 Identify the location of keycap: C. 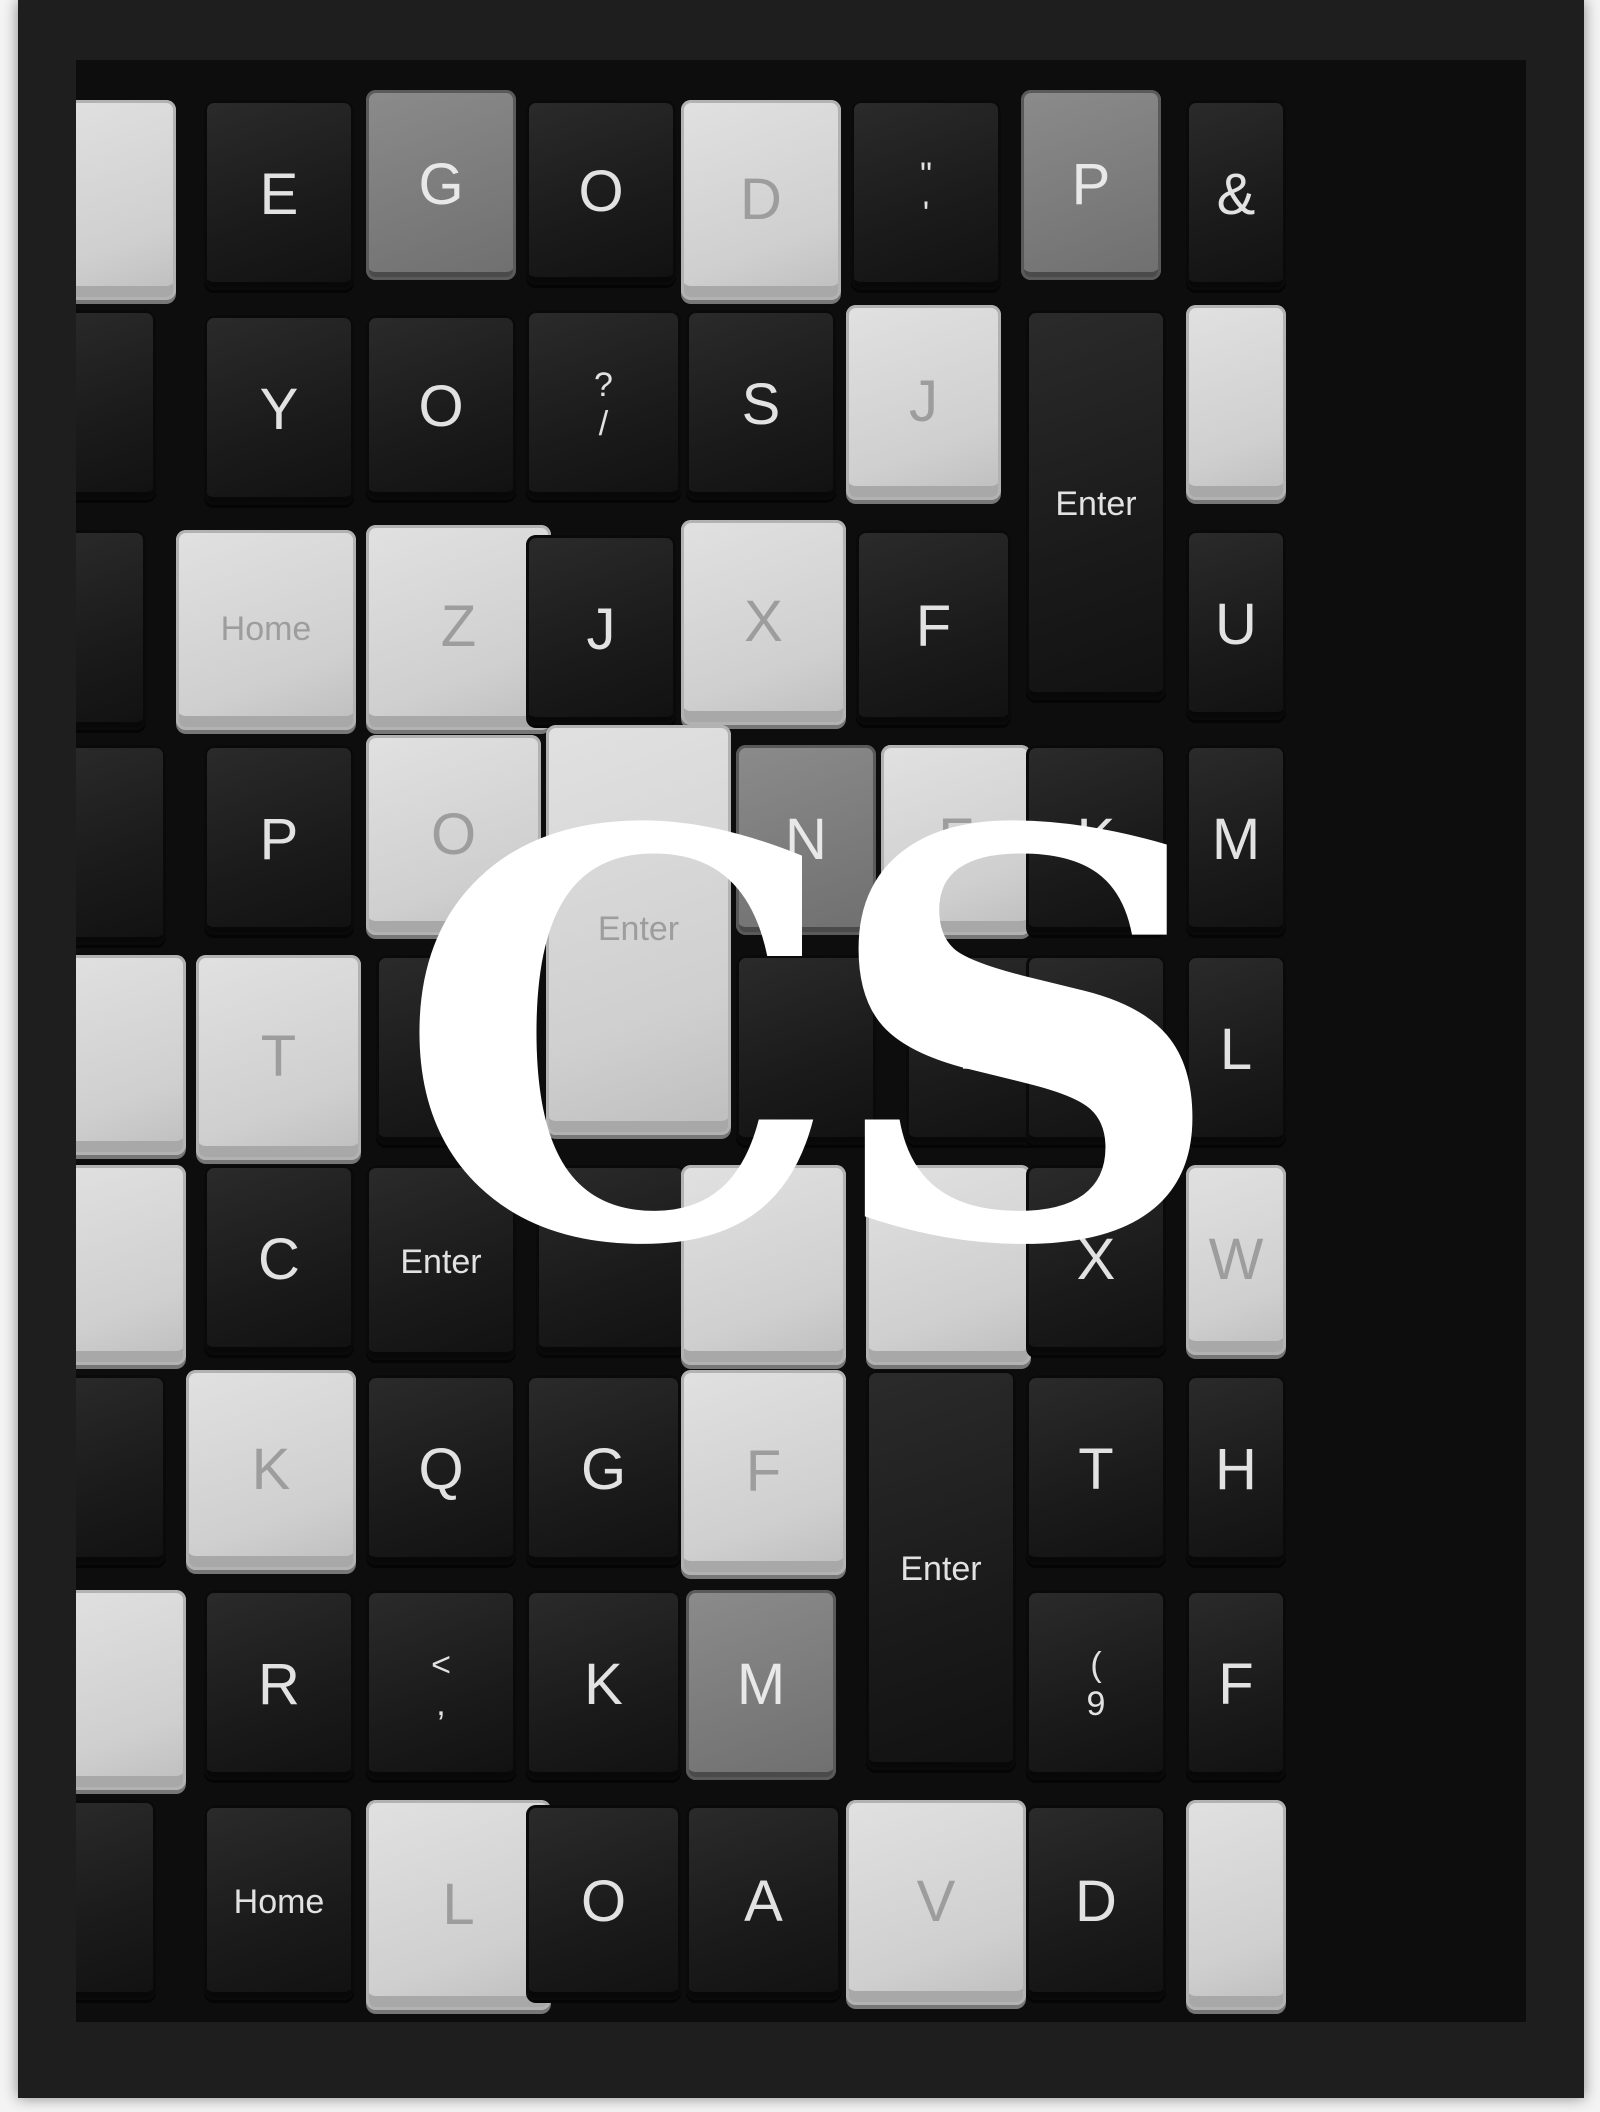
(279, 1260).